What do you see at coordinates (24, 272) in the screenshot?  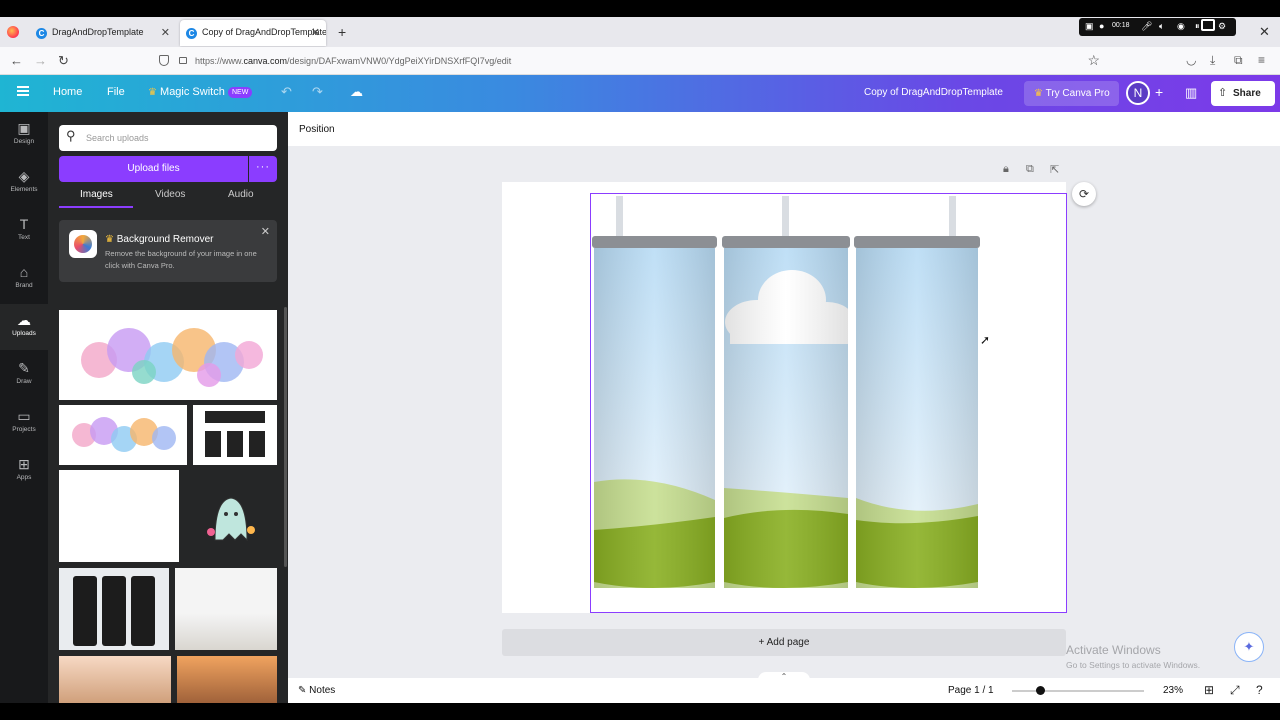 I see `brand-icon: ⌂` at bounding box center [24, 272].